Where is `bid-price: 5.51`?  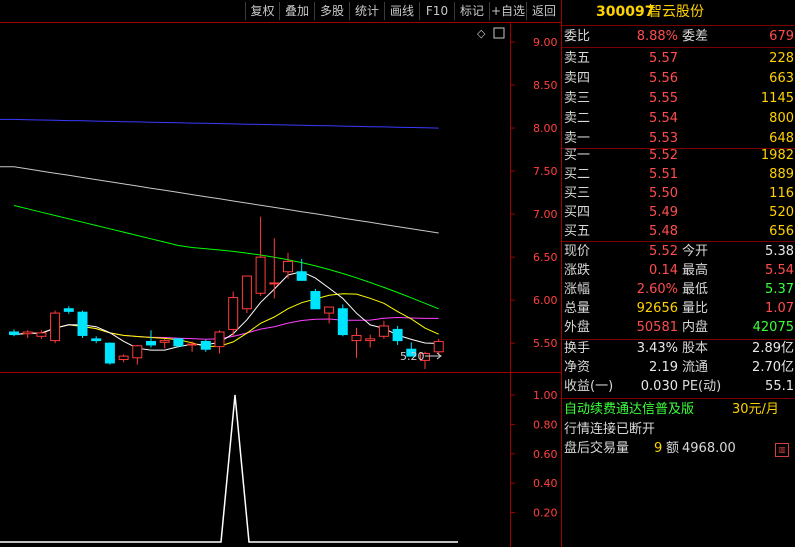 bid-price: 5.51 is located at coordinates (663, 174).